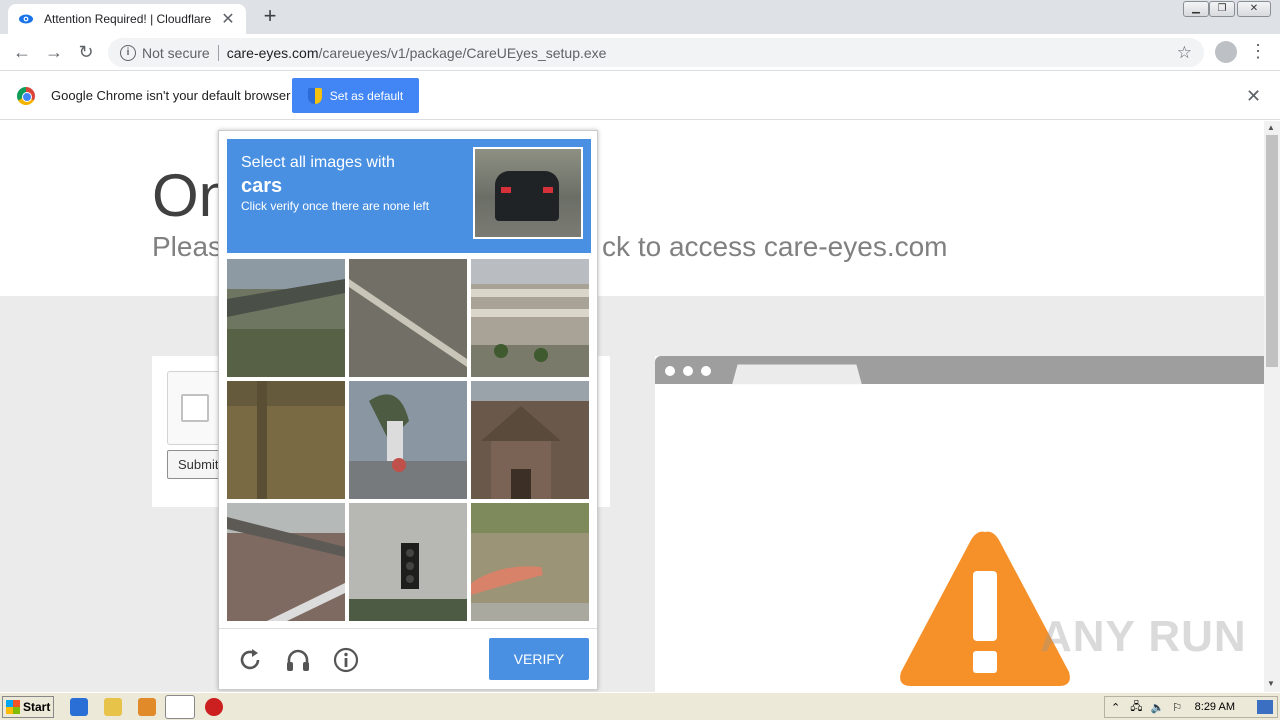 The image size is (1280, 720). What do you see at coordinates (228, 19) in the screenshot?
I see `tab-close-icon: ✕` at bounding box center [228, 19].